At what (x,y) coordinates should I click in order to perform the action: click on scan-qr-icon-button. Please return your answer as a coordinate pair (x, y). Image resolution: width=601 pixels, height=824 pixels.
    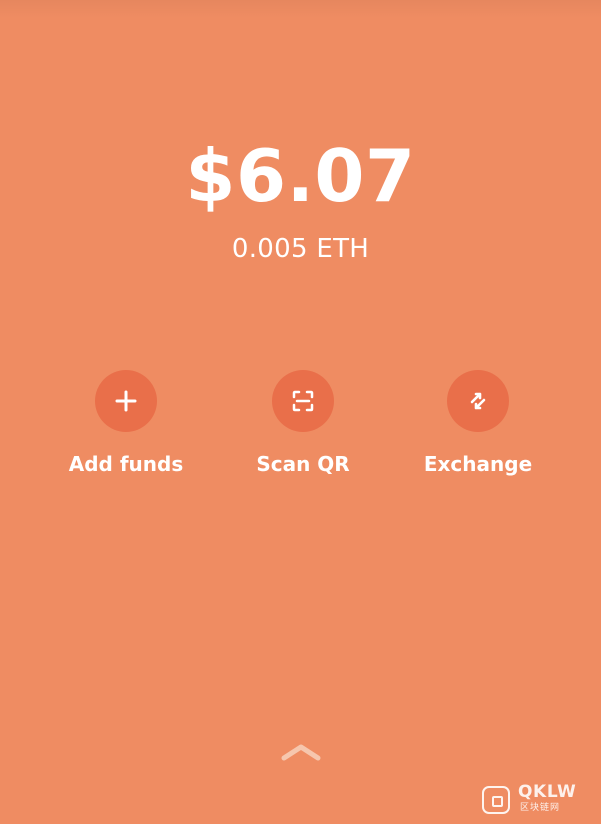
    Looking at the image, I should click on (303, 401).